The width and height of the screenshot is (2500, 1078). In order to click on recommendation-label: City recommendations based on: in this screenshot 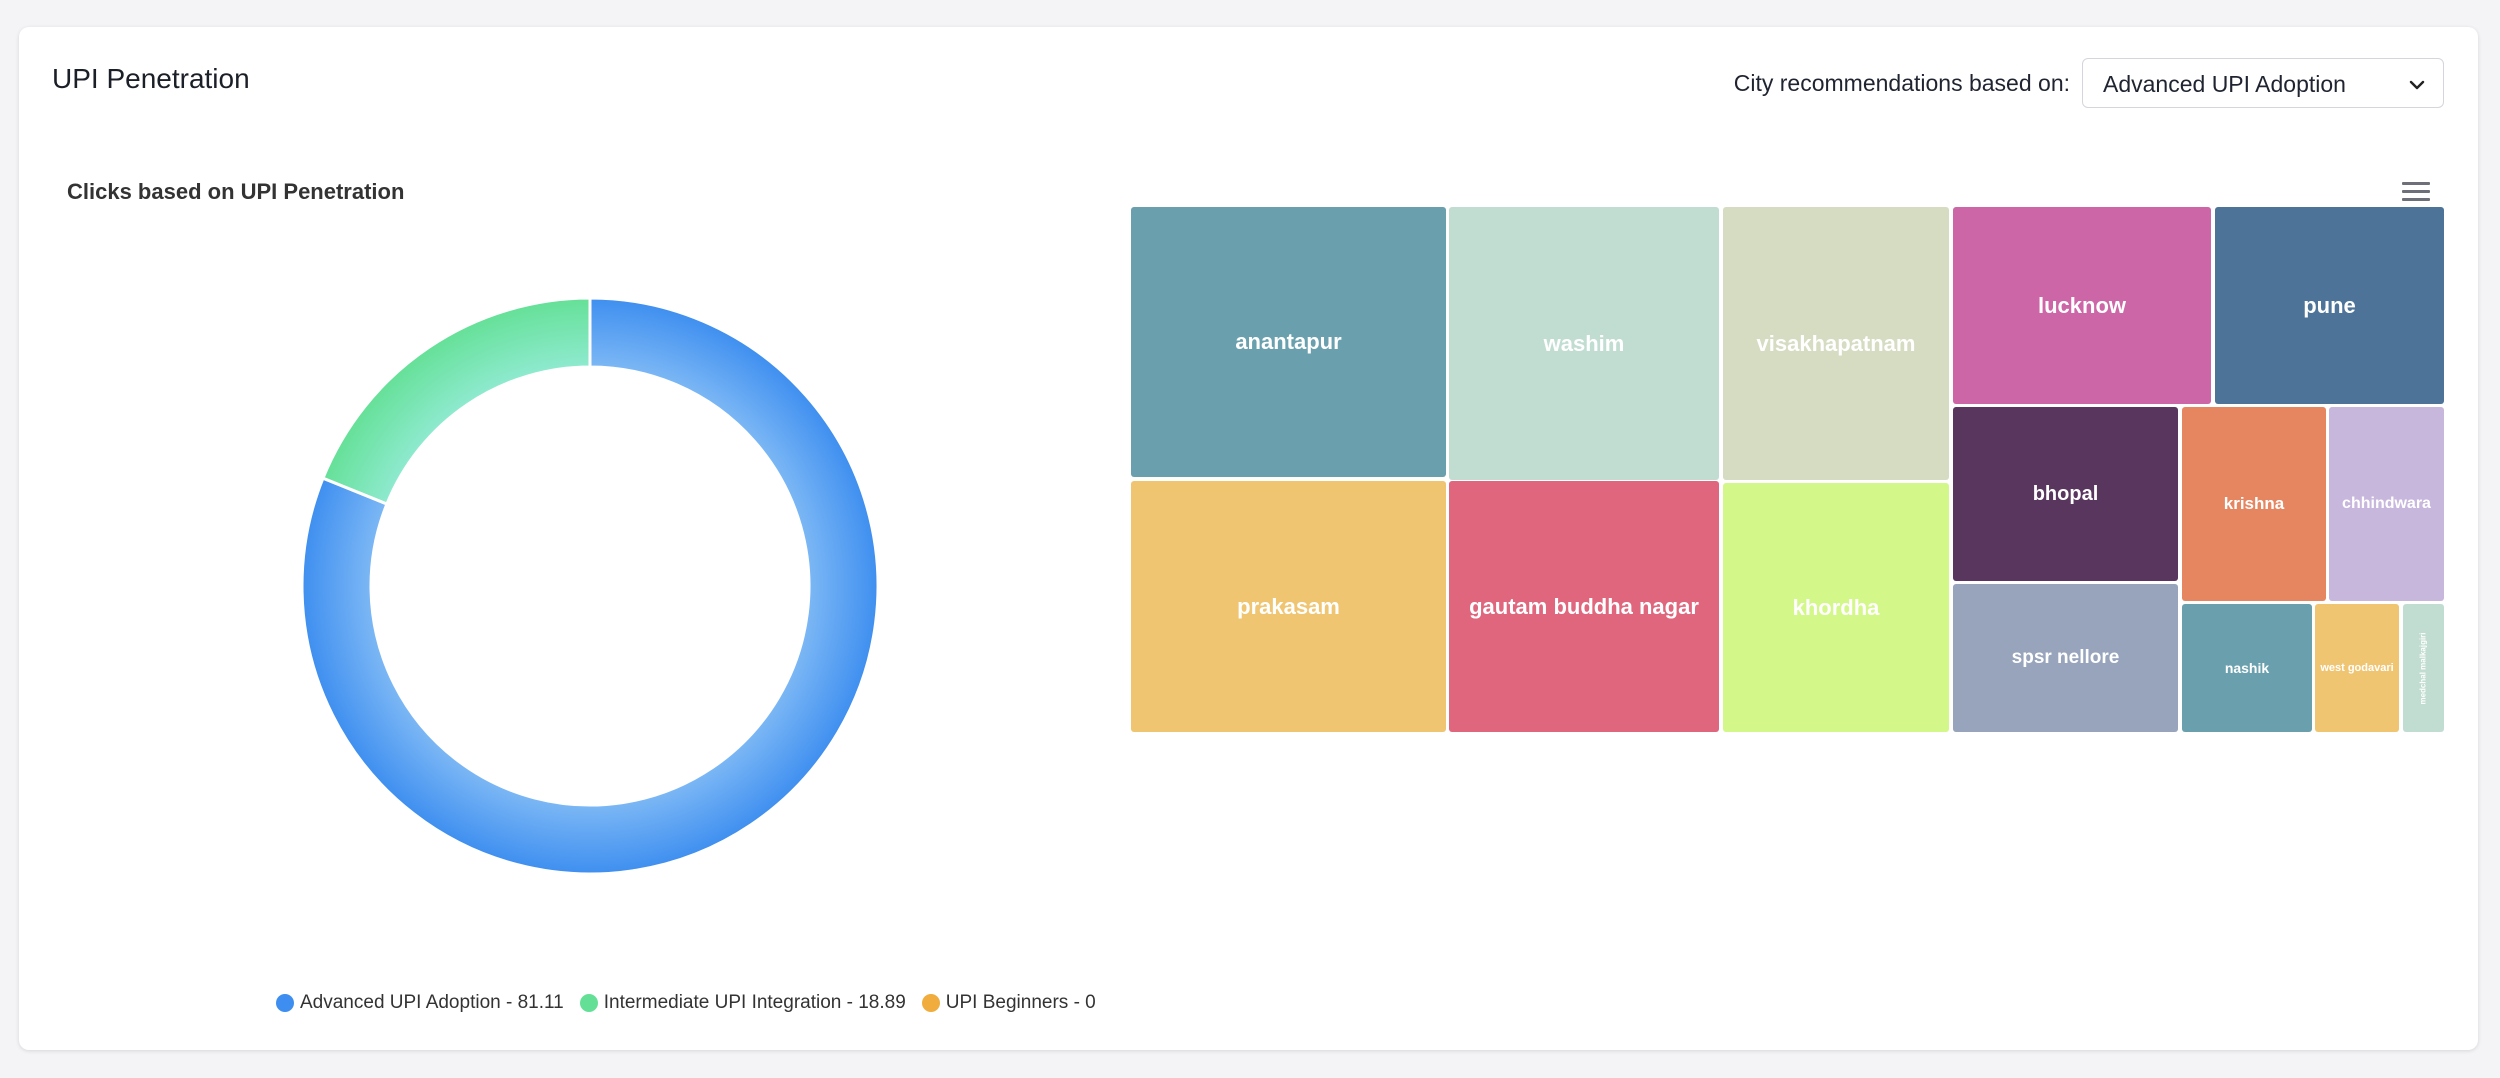, I will do `click(1901, 83)`.